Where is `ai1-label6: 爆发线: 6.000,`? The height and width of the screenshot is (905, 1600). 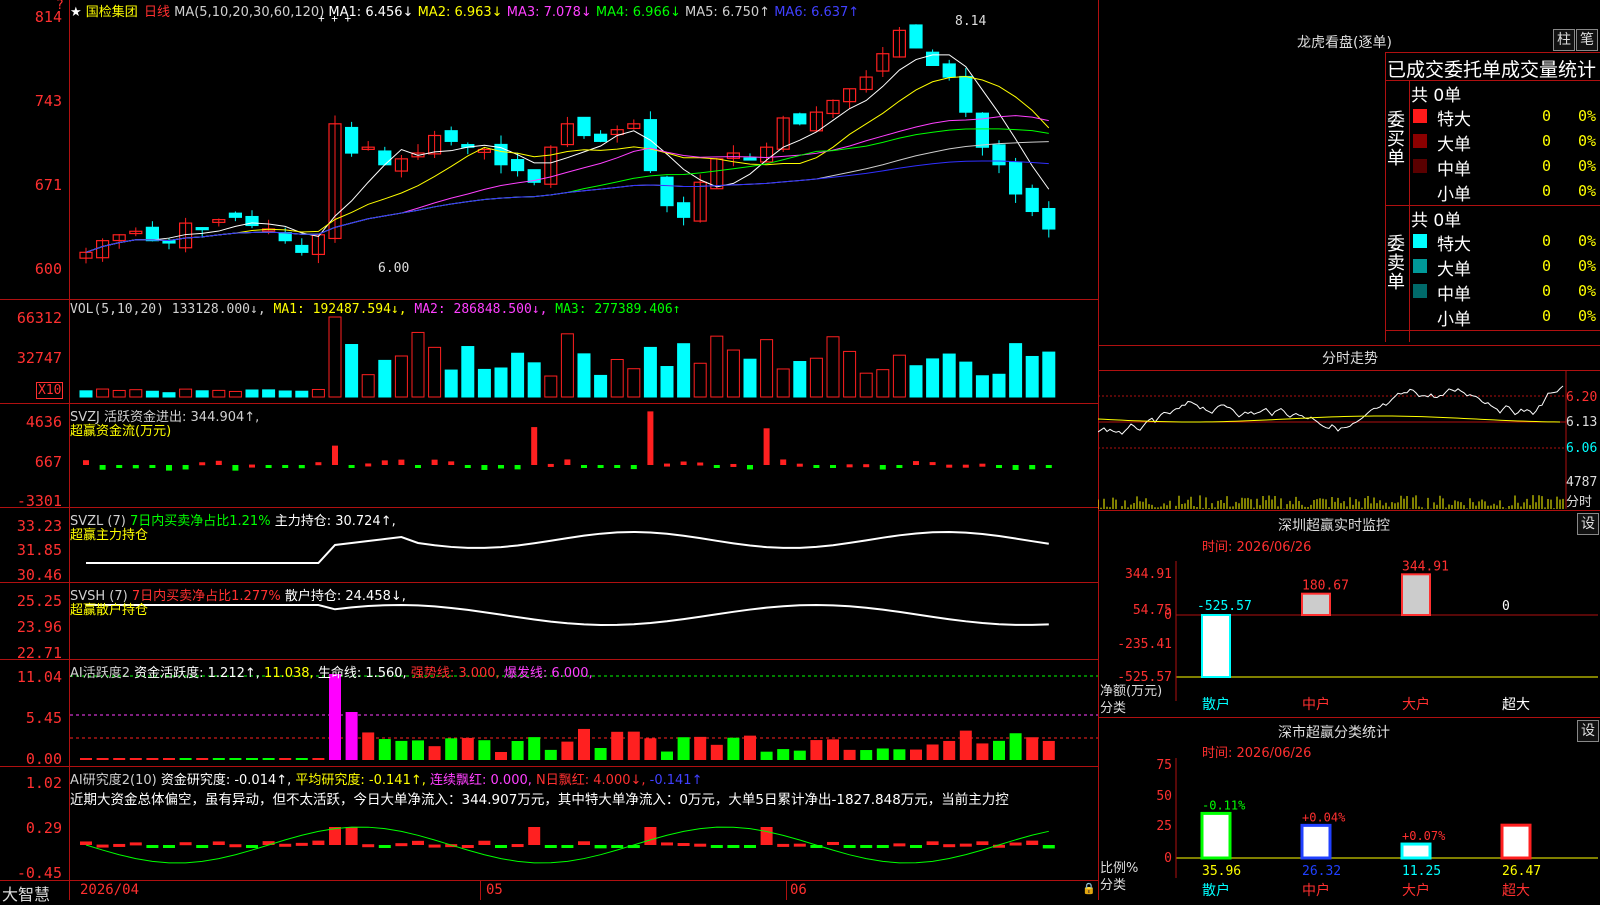
ai1-label6: 爆发线: 6.000, is located at coordinates (548, 673).